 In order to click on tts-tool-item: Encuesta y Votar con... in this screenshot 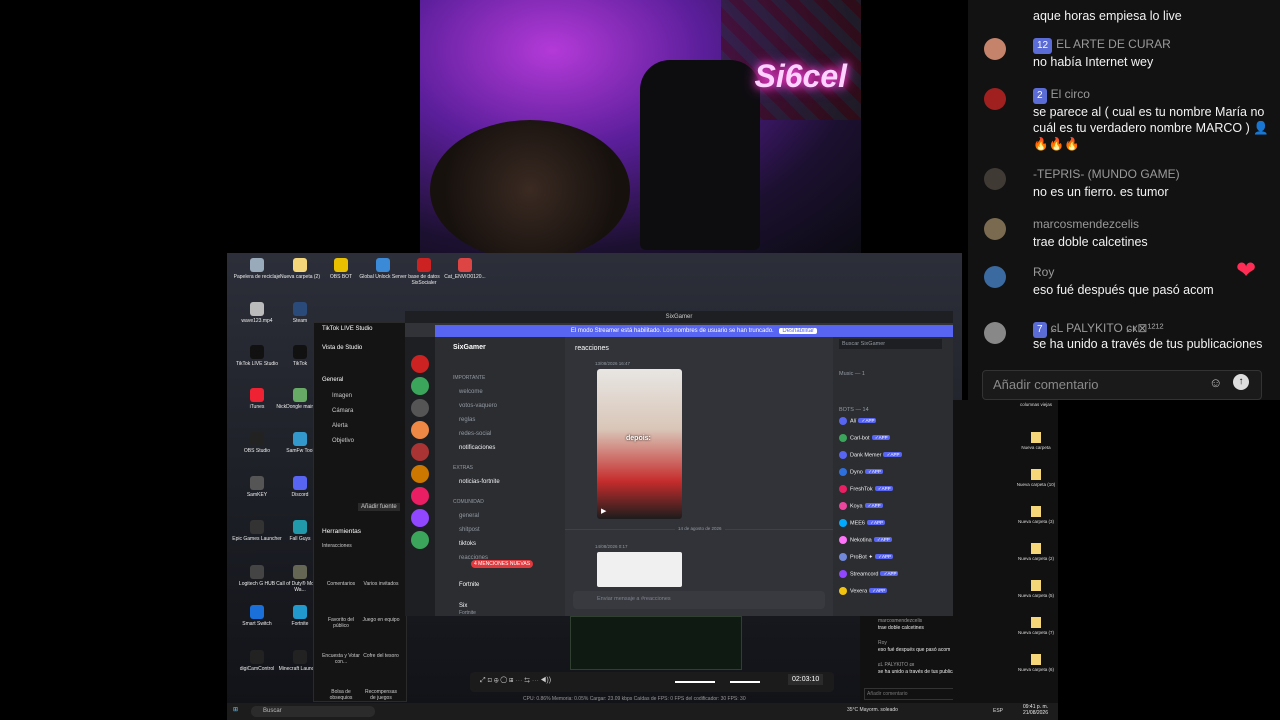, I will do `click(341, 659)`.